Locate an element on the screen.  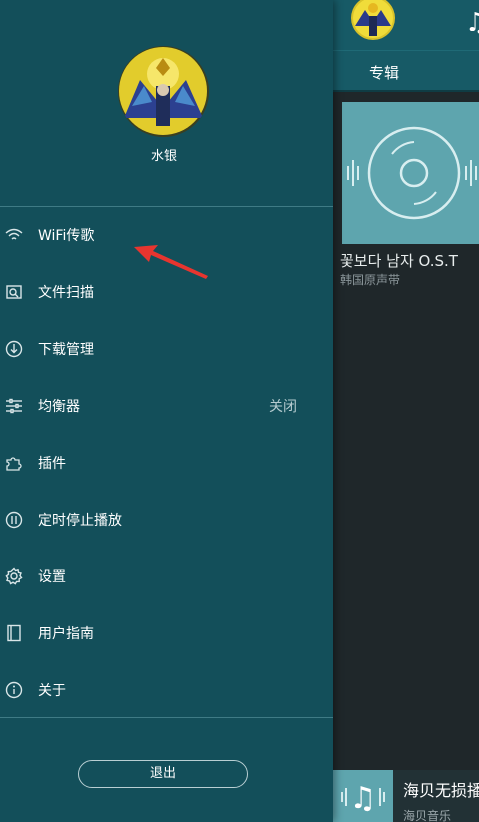
logout-button: 退出 is located at coordinates (163, 774).